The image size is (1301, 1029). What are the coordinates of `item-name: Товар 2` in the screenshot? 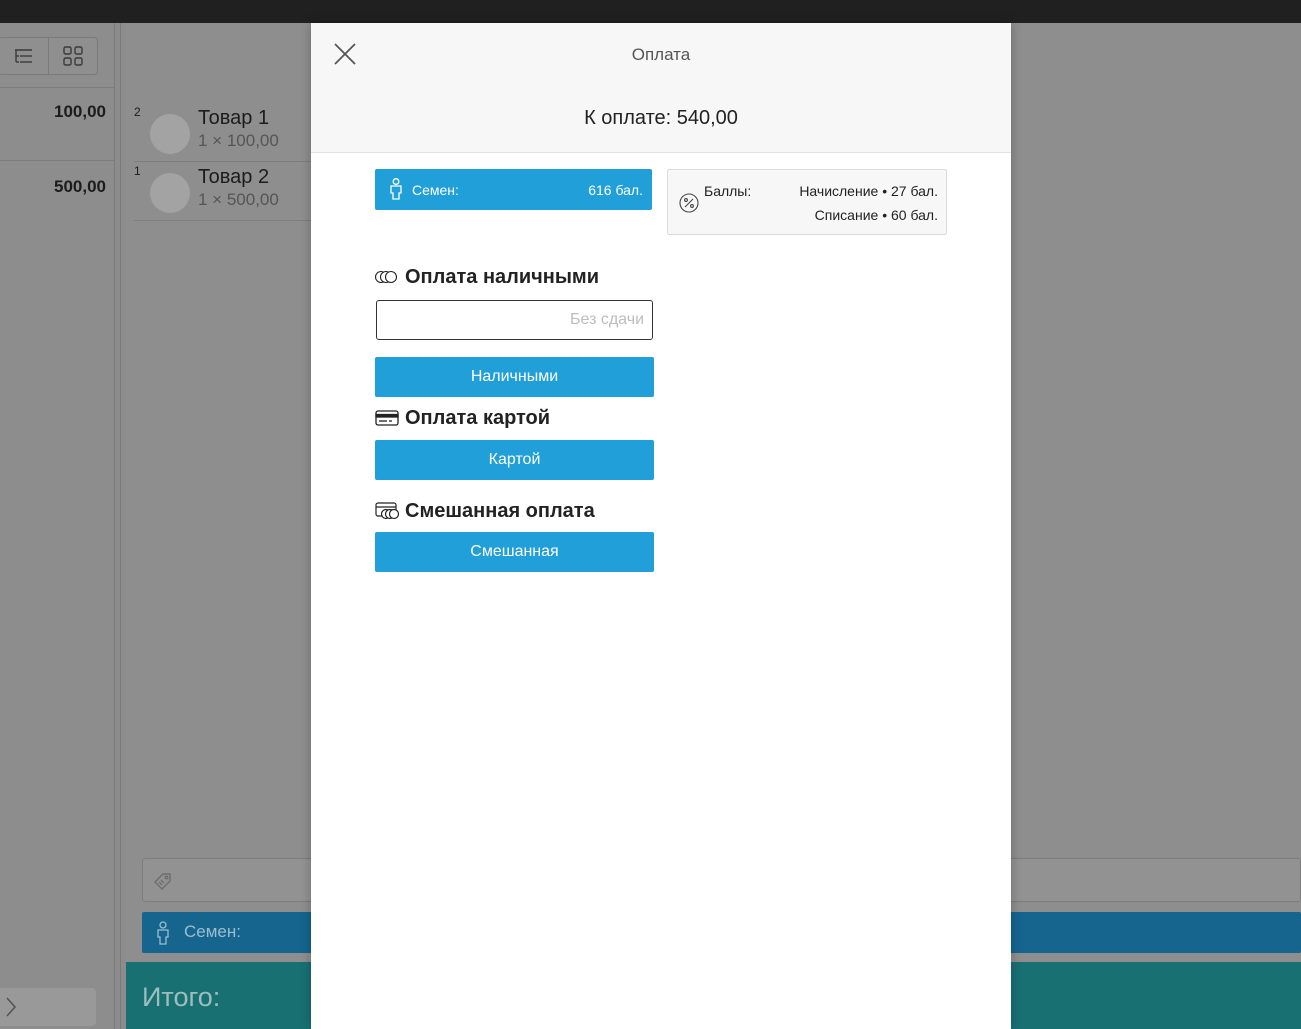 It's located at (234, 177).